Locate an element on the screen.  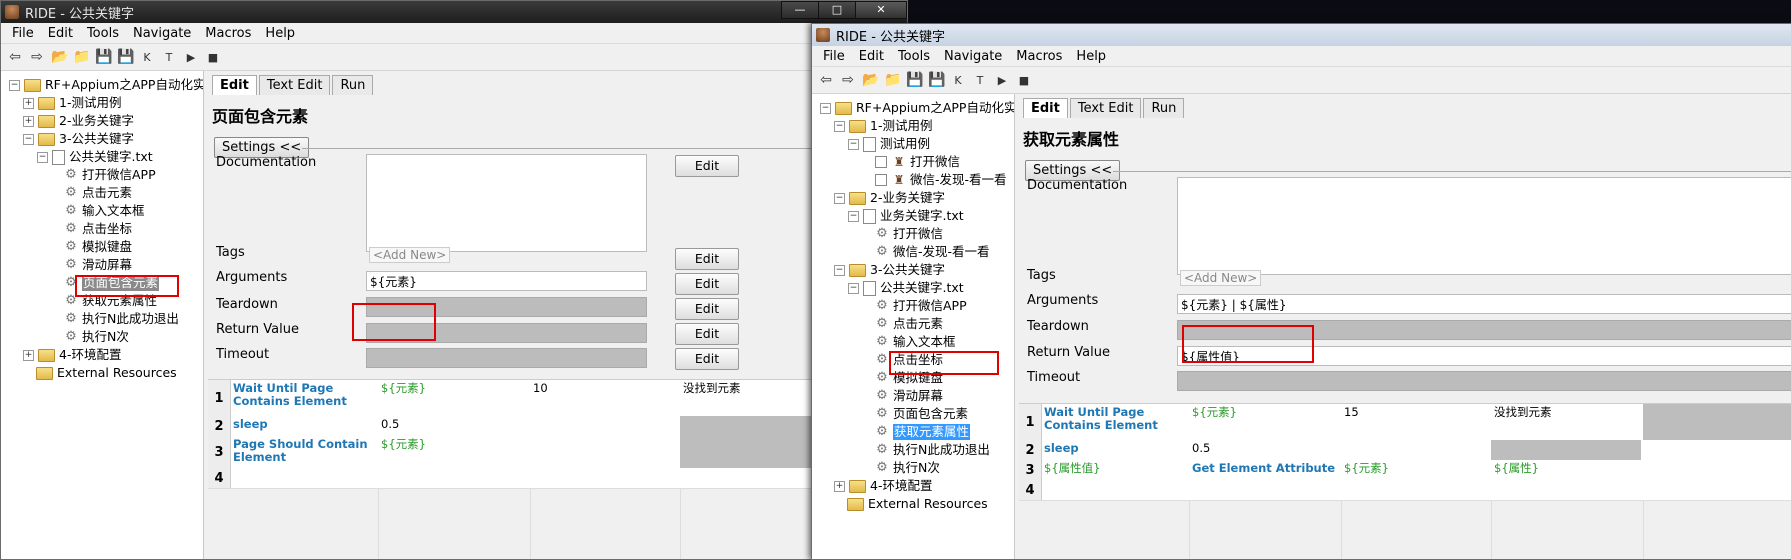
minimize-button: — is located at coordinates (800, 10).